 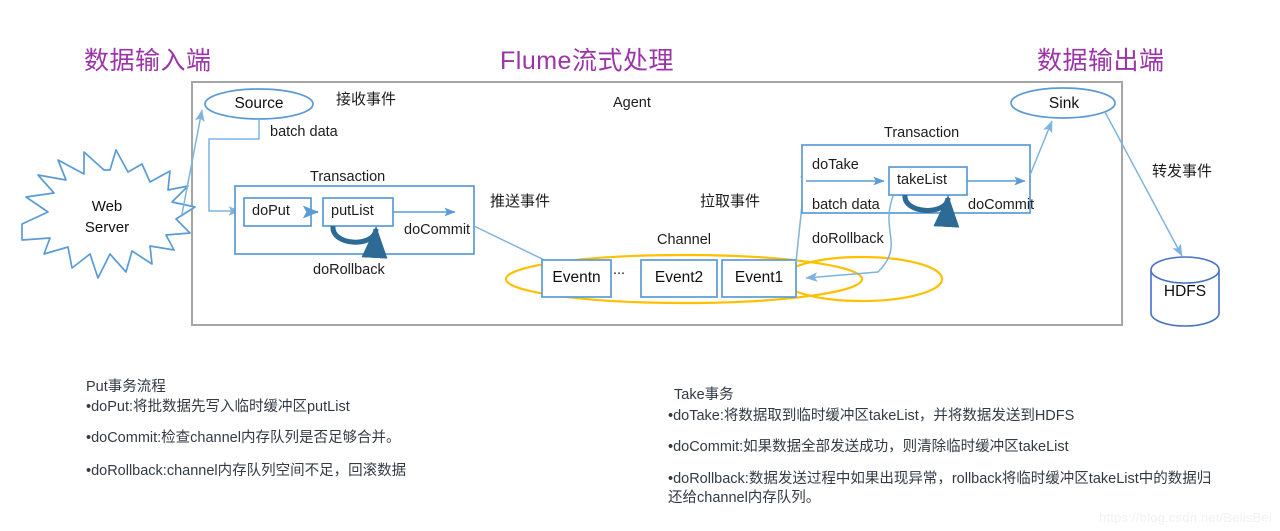 What do you see at coordinates (632, 103) in the screenshot?
I see `agent-label: Agent` at bounding box center [632, 103].